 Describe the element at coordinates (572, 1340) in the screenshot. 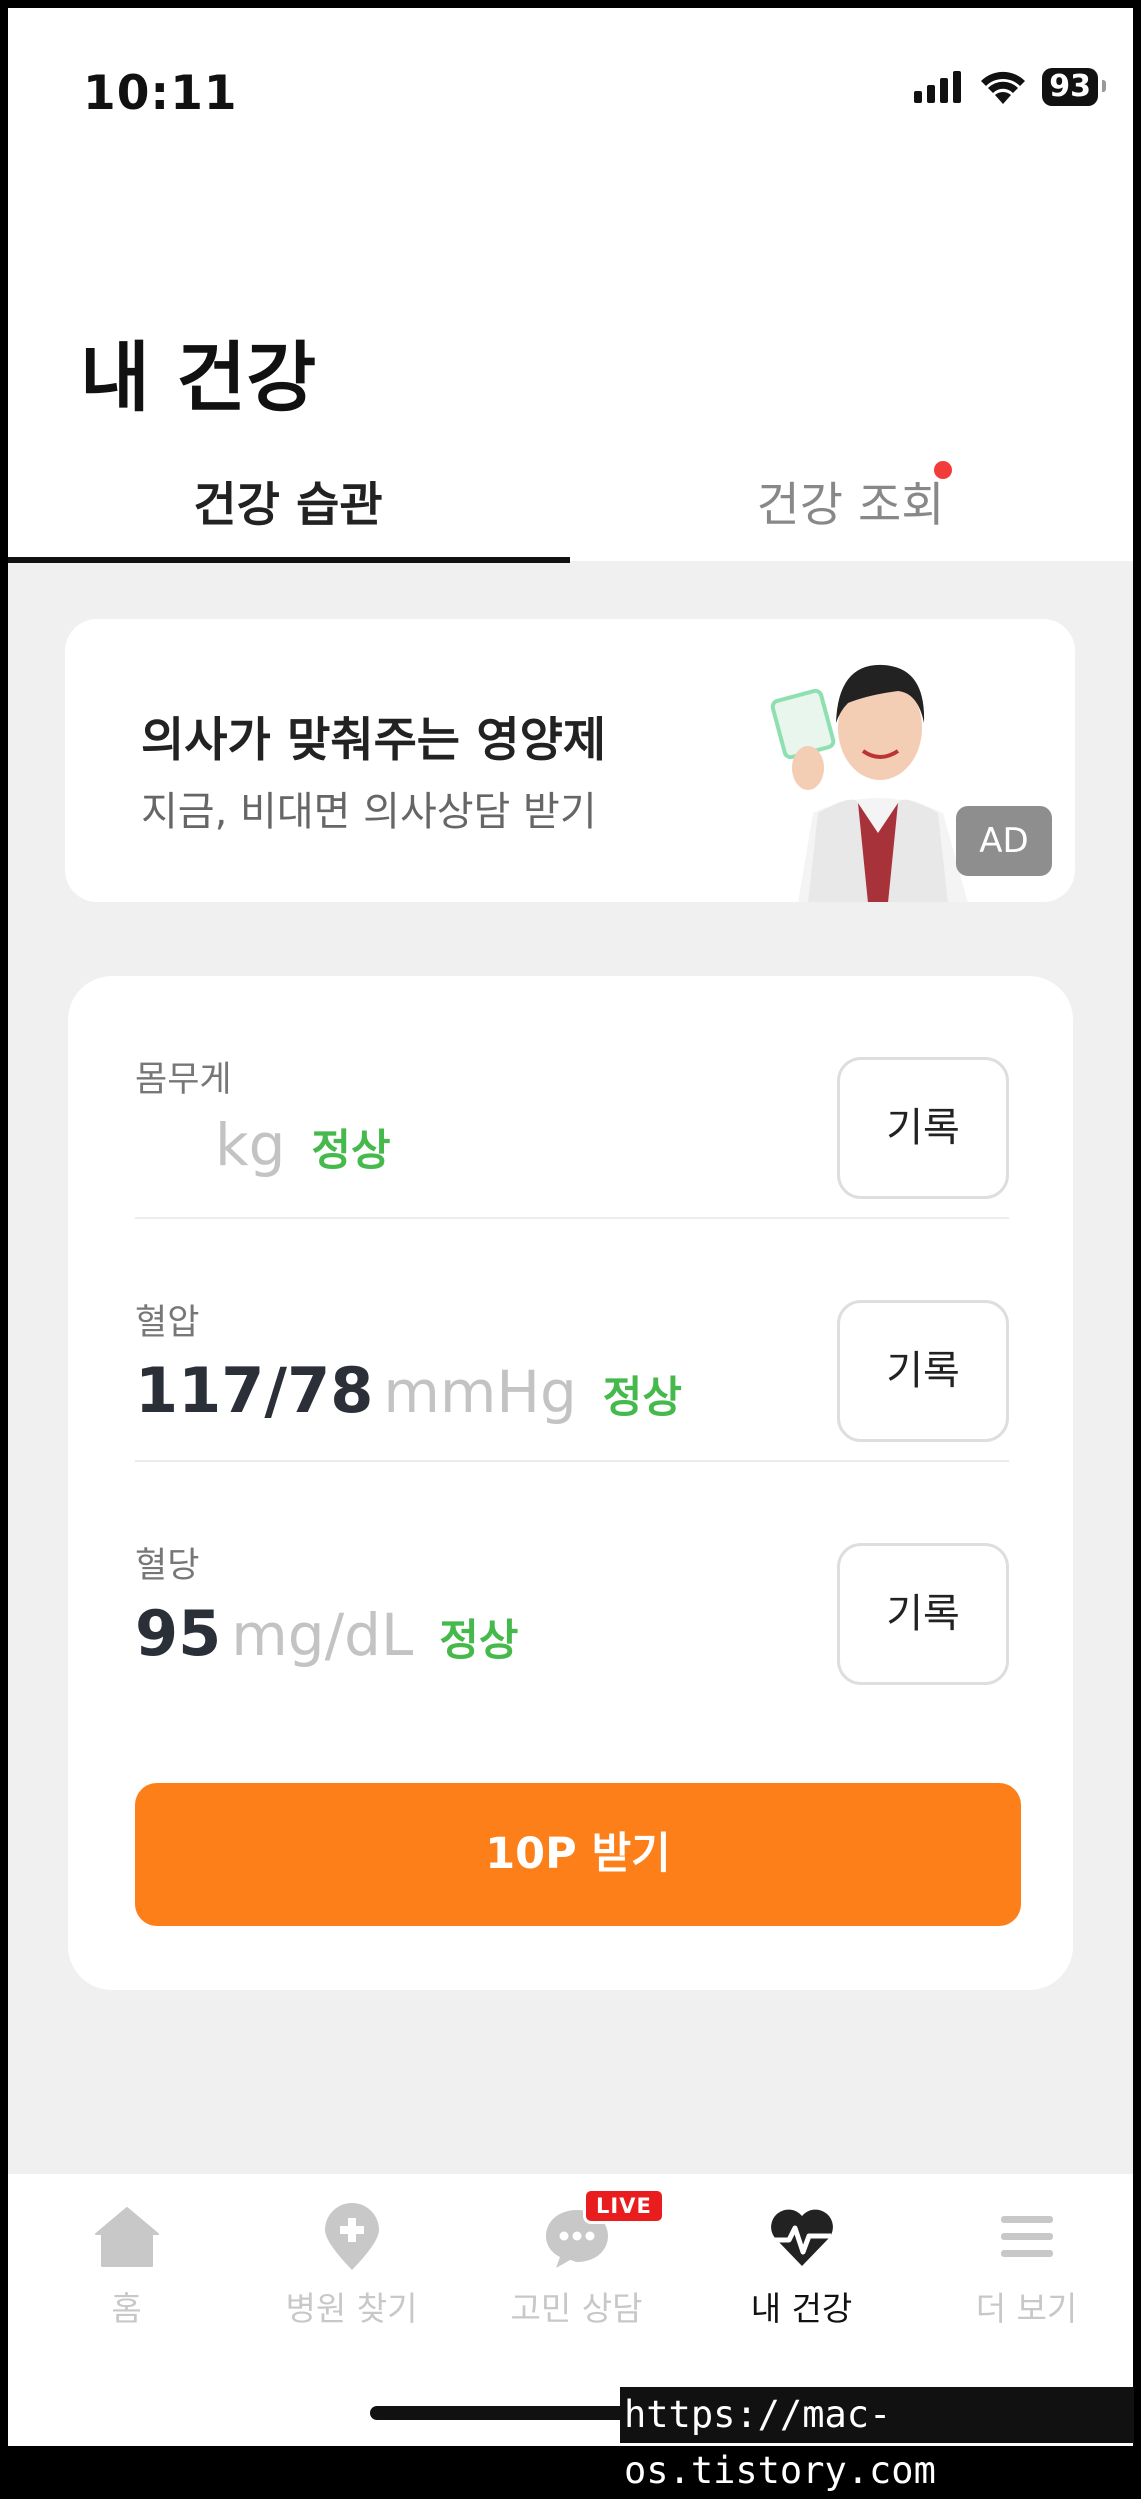

I see `metric-blood-pressure: 혈압 117/78 mmHg 정상 기록` at that location.